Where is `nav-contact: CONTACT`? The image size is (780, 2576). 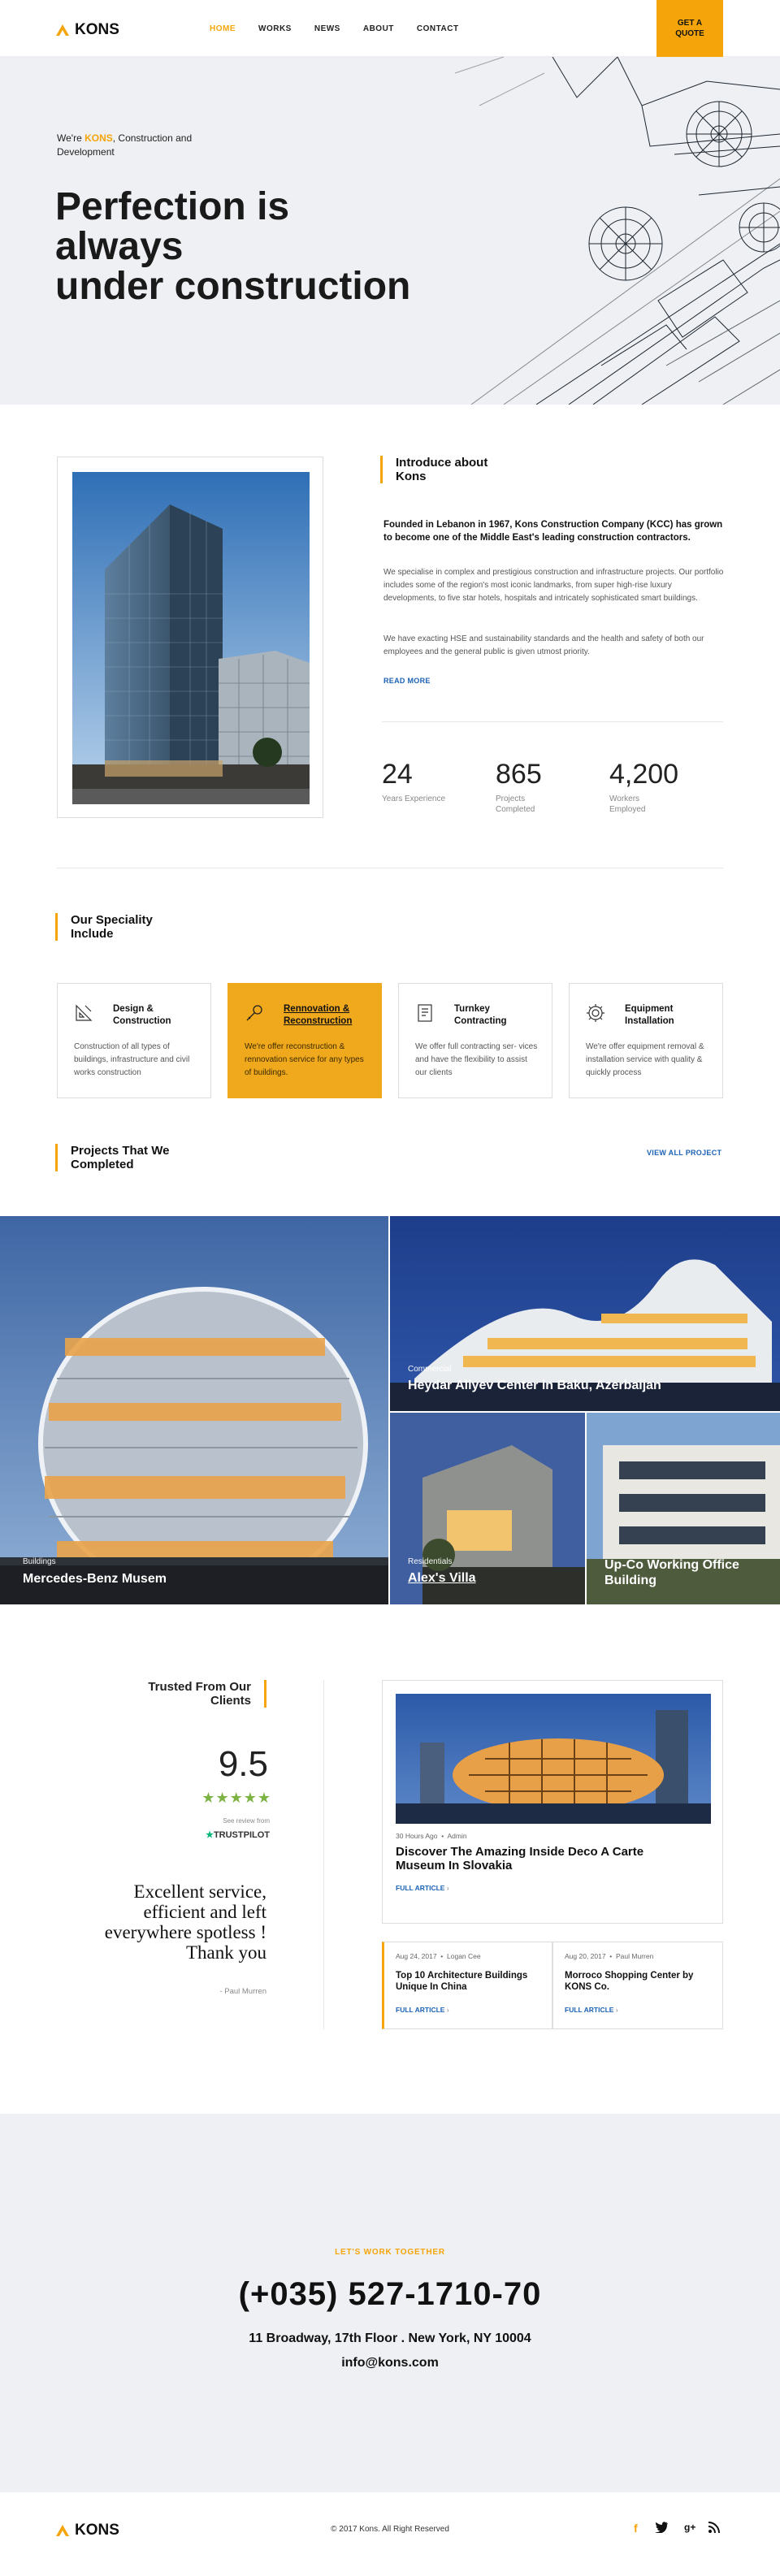
nav-contact: CONTACT is located at coordinates (438, 29).